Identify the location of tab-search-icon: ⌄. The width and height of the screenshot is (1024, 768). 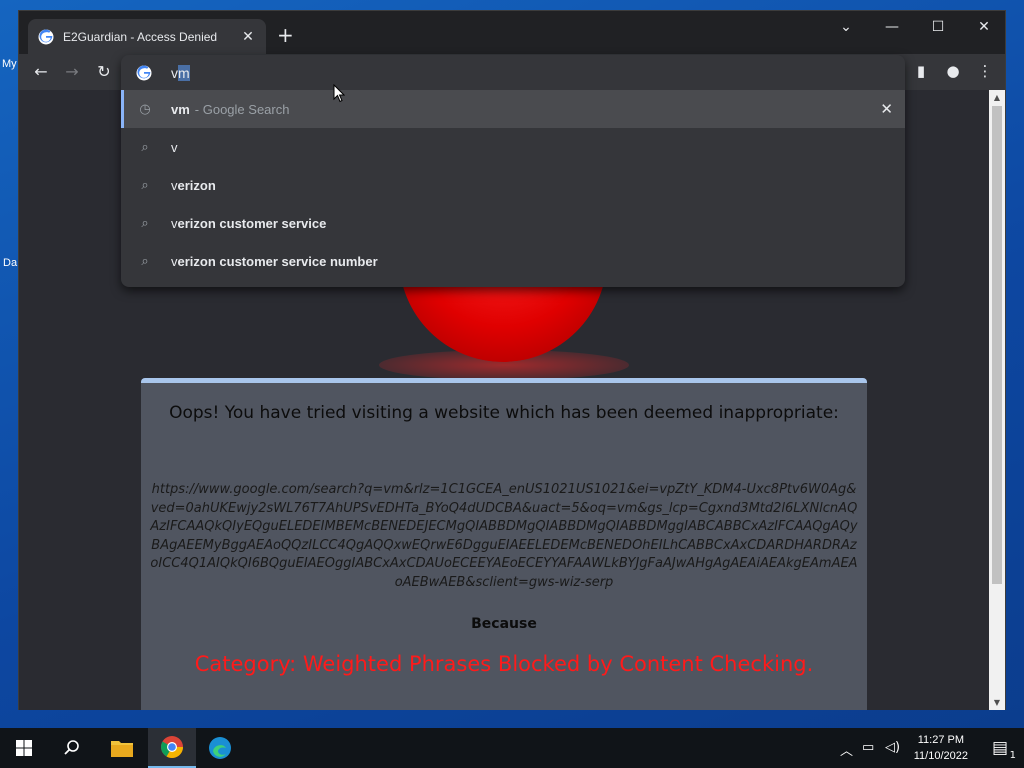
(846, 27).